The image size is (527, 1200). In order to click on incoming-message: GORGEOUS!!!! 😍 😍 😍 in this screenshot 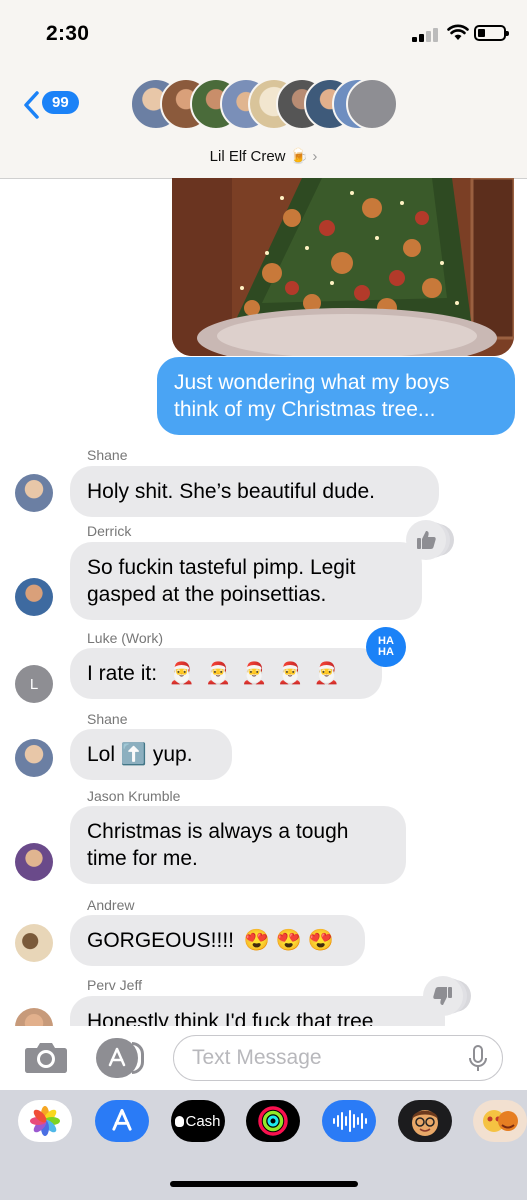, I will do `click(217, 940)`.